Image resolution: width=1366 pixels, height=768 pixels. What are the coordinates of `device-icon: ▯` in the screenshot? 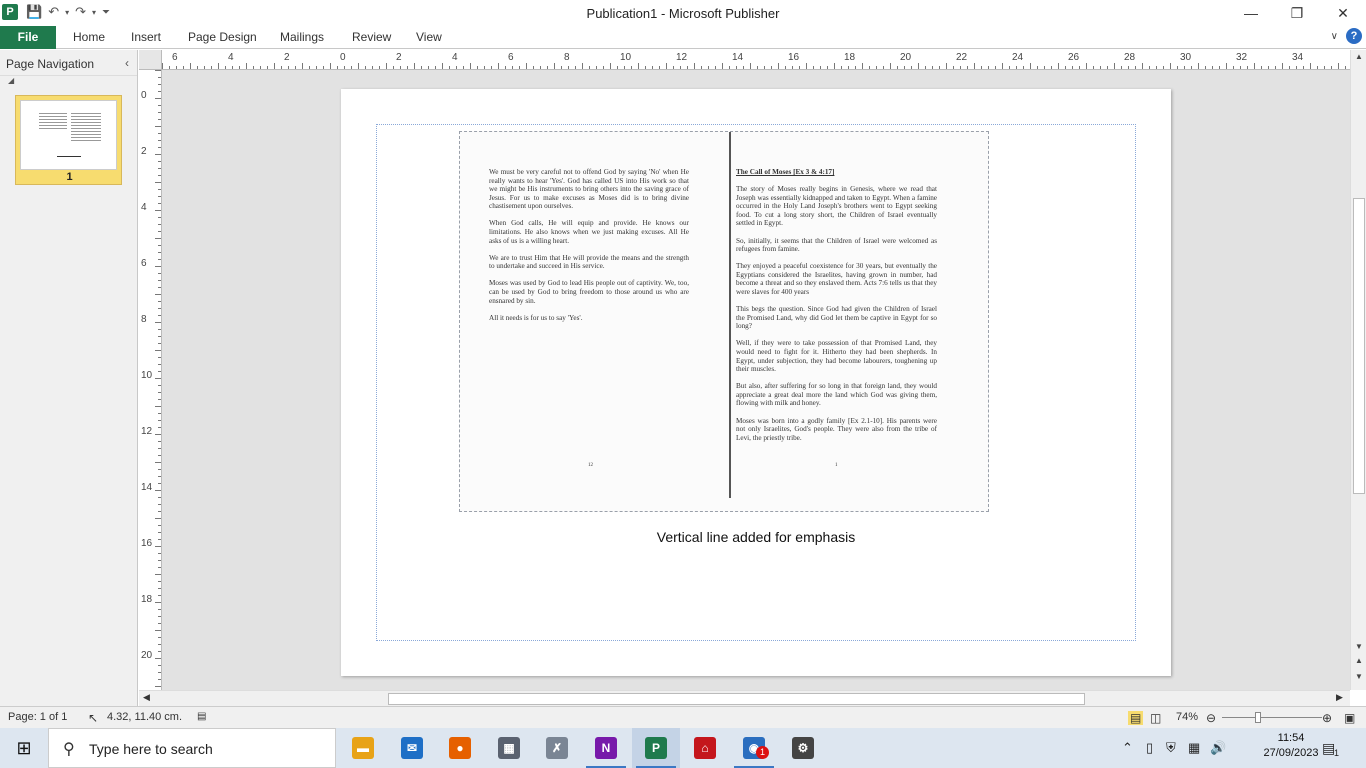 It's located at (1149, 748).